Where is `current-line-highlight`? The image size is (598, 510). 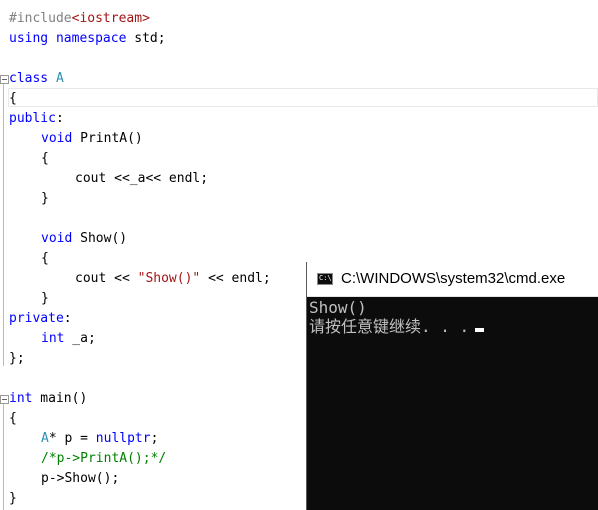 current-line-highlight is located at coordinates (303, 97).